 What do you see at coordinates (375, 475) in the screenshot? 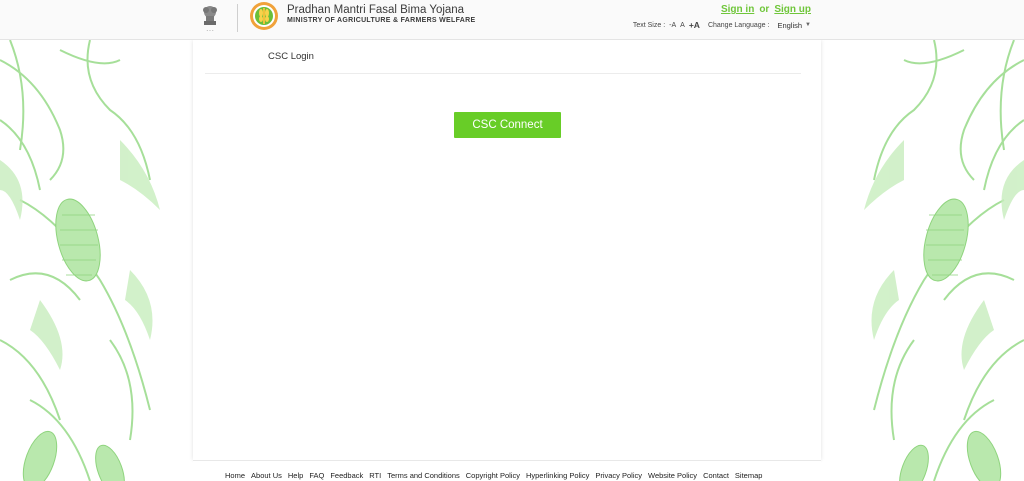
I see `footer-link-rti: RTI` at bounding box center [375, 475].